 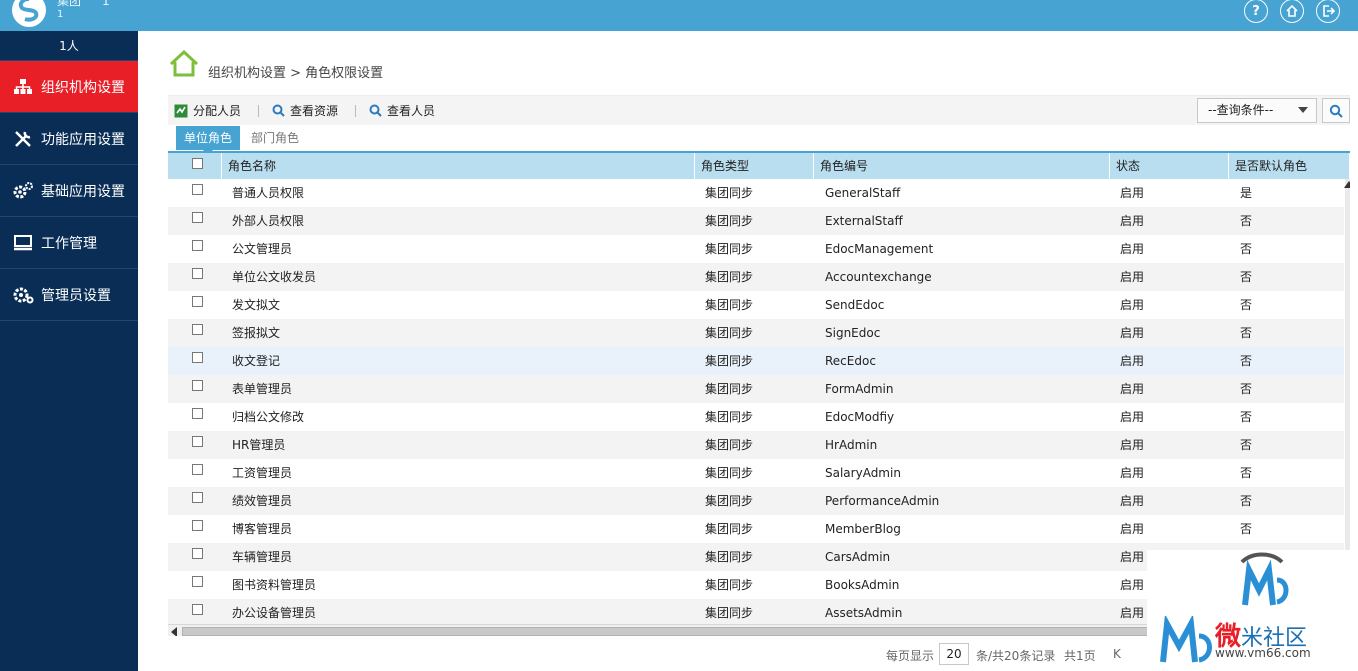 What do you see at coordinates (756, 389) in the screenshot?
I see `table-row: 表单管理员 集团同步 FormAdmin 启用 否` at bounding box center [756, 389].